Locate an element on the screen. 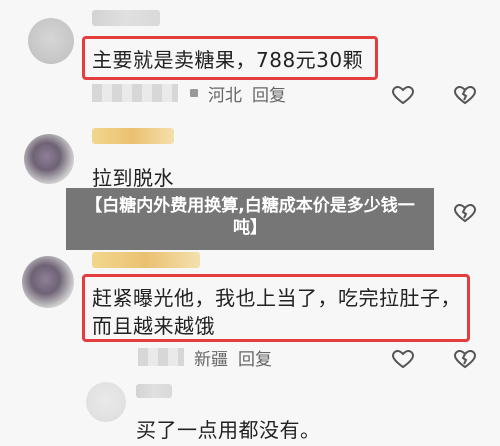 The height and width of the screenshot is (446, 500). comment-text-line1: 赶紧曝光他，我也上当了，吃完拉肚子， is located at coordinates (276, 298).